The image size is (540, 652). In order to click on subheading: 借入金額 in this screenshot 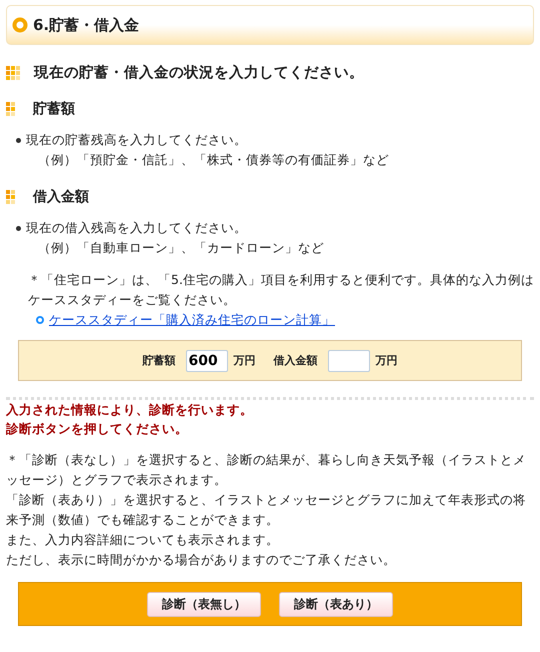, I will do `click(61, 197)`.